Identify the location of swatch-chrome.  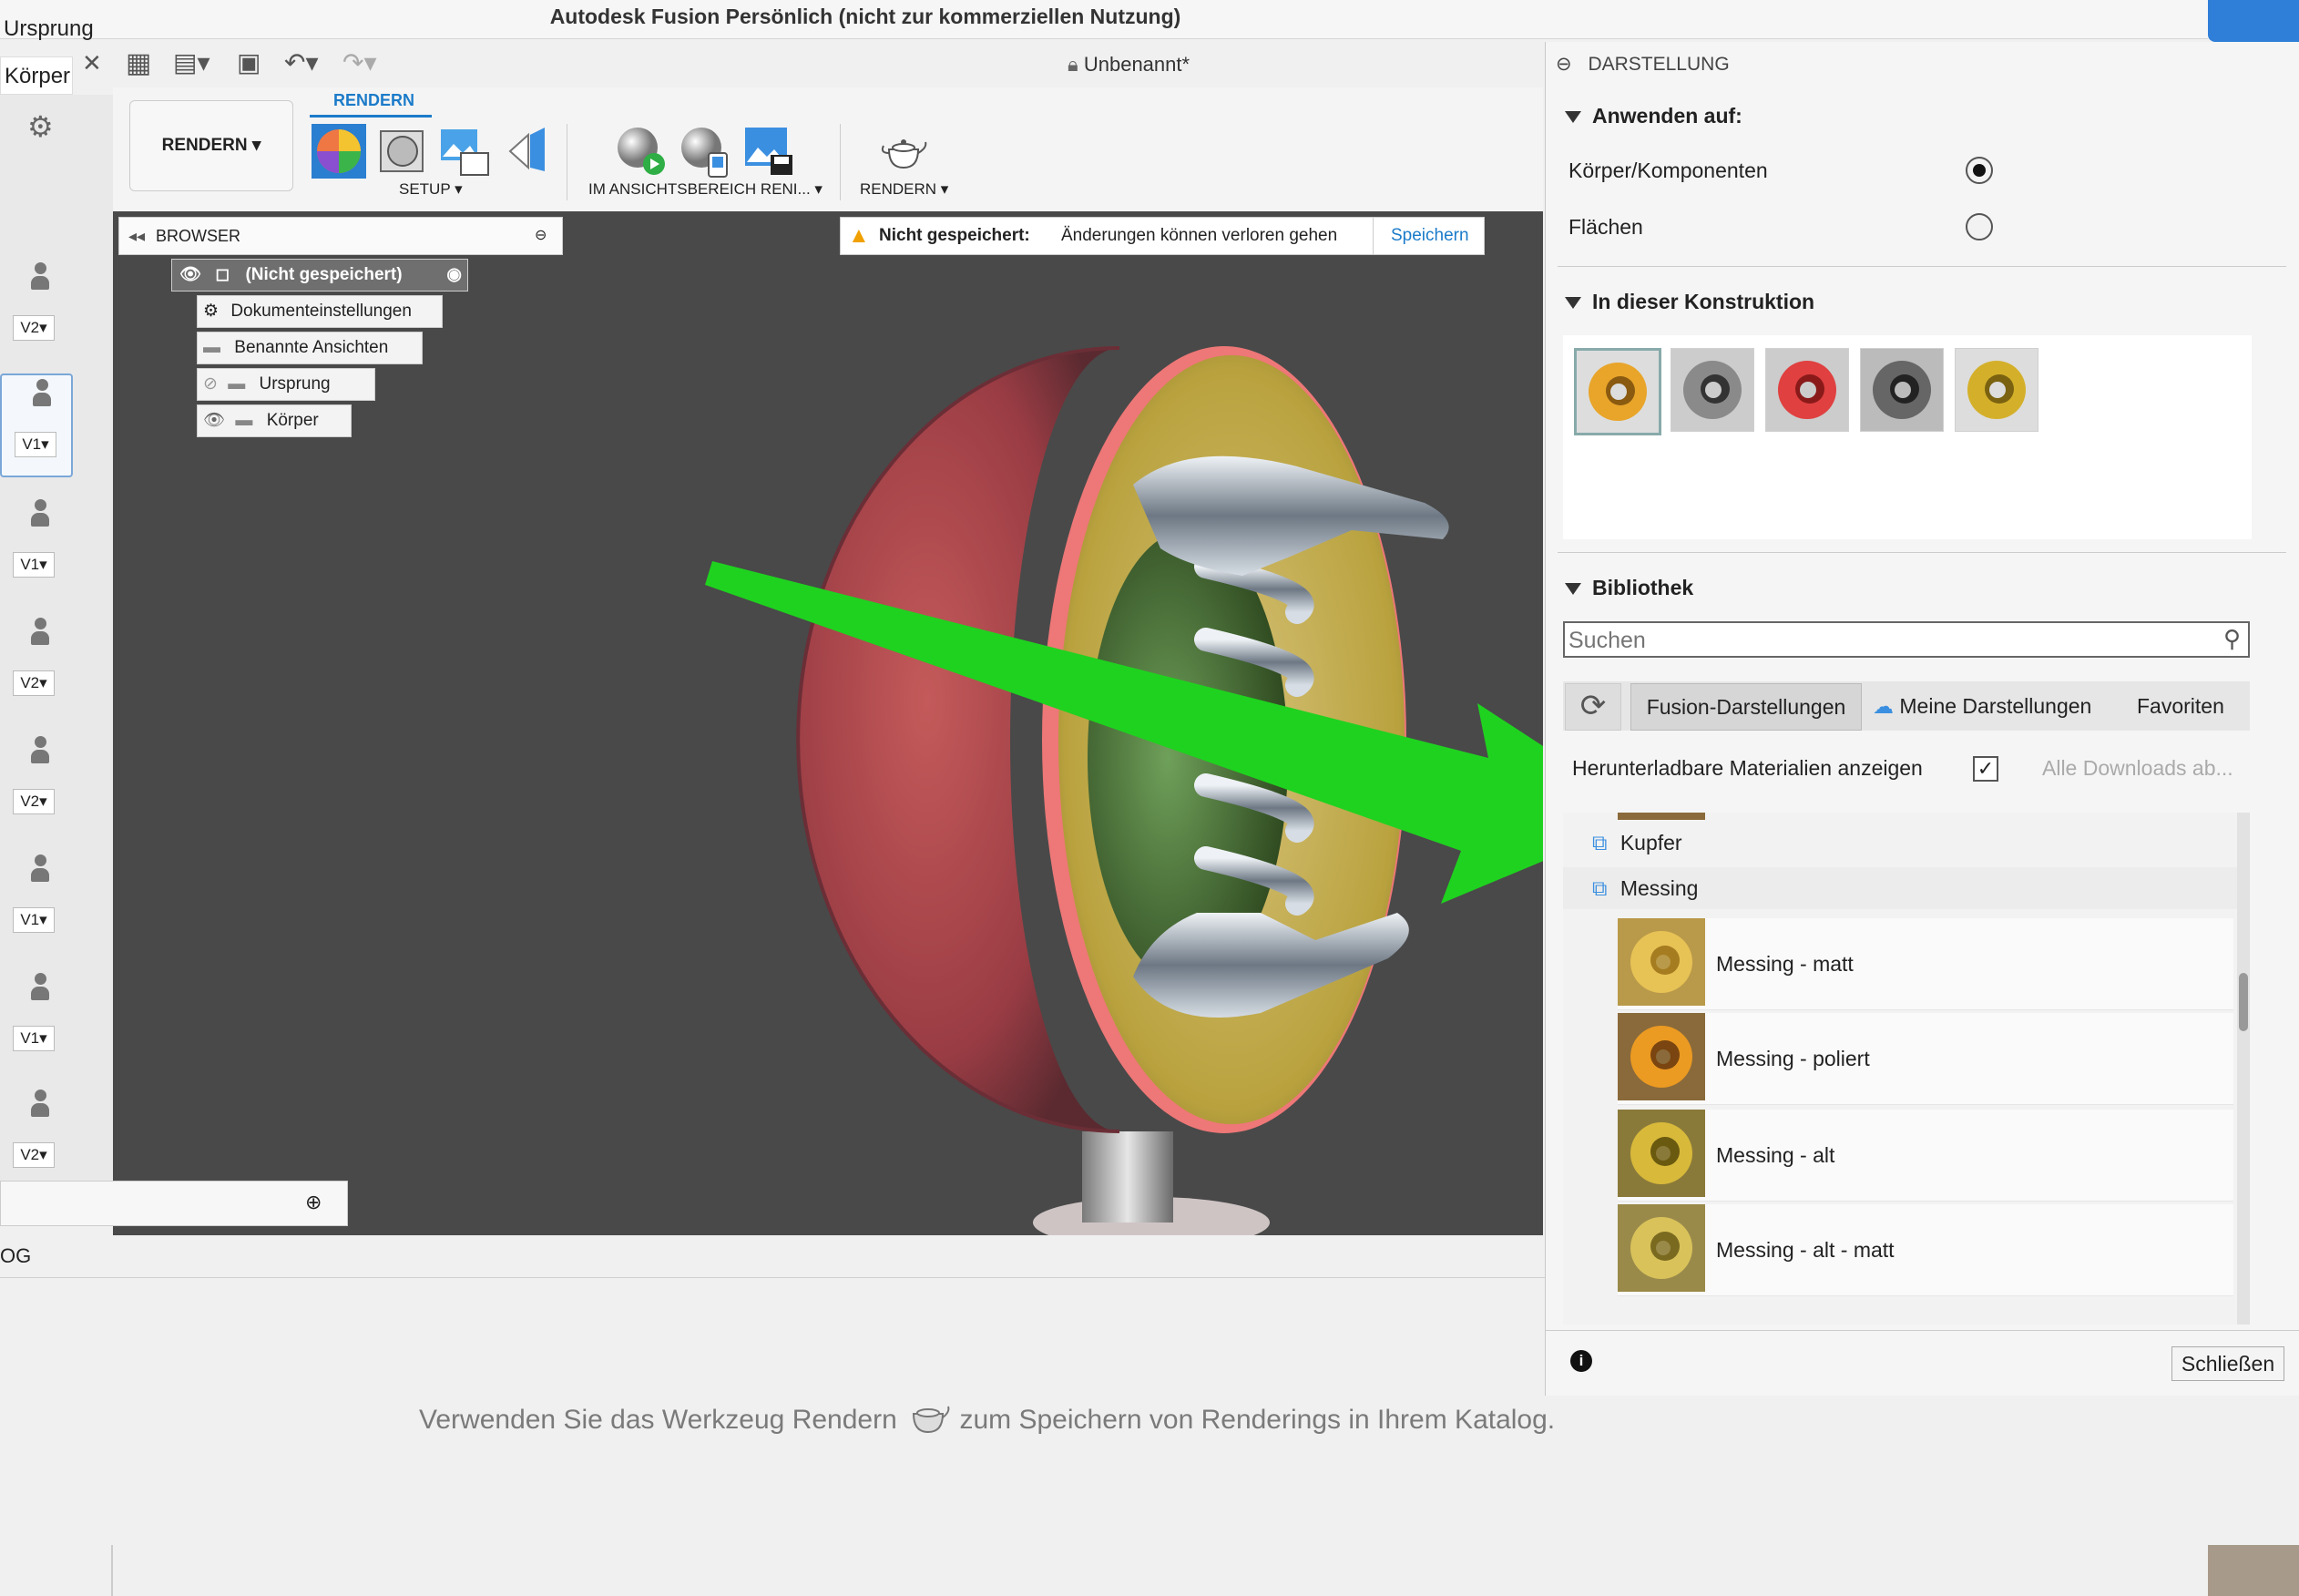
(1712, 390).